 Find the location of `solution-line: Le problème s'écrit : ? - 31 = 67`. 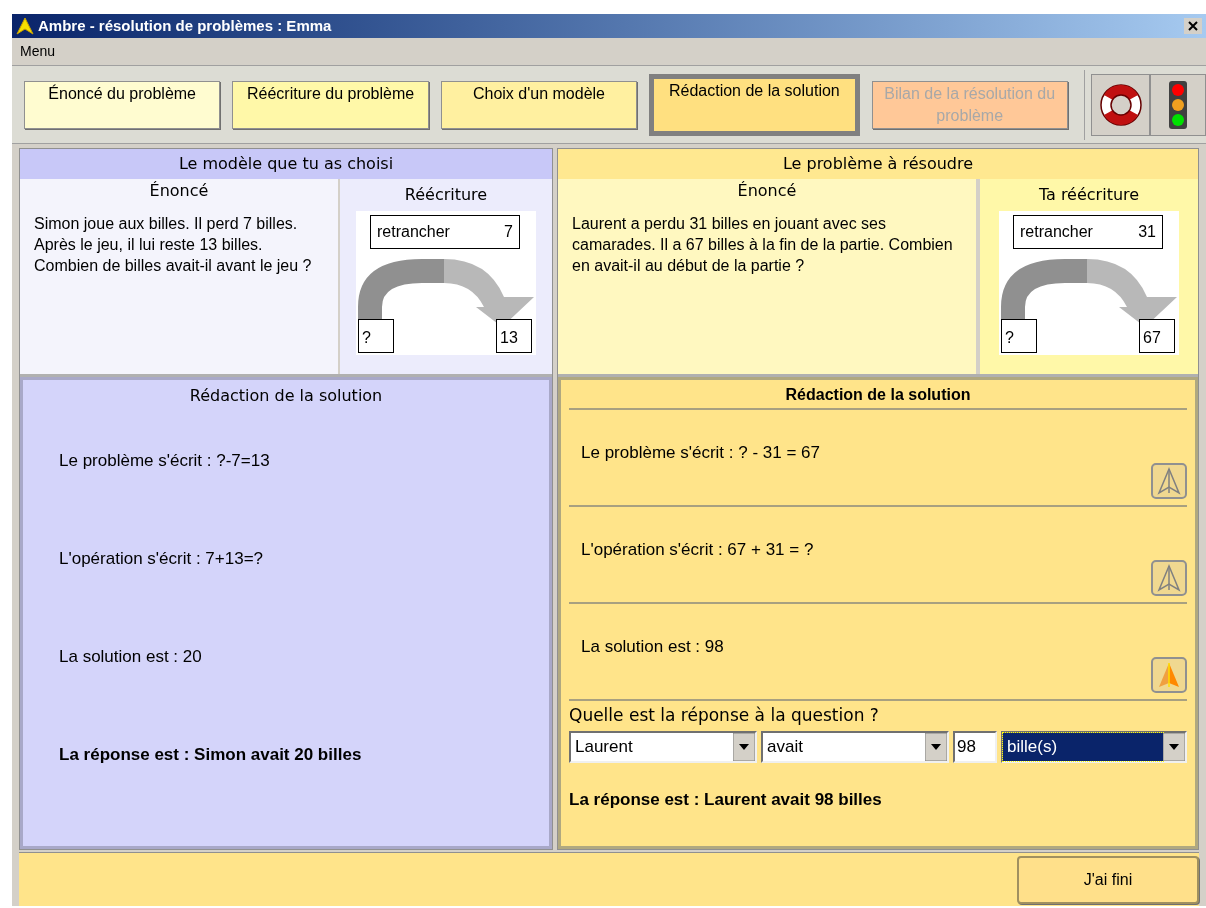

solution-line: Le problème s'écrit : ? - 31 = 67 is located at coordinates (700, 453).